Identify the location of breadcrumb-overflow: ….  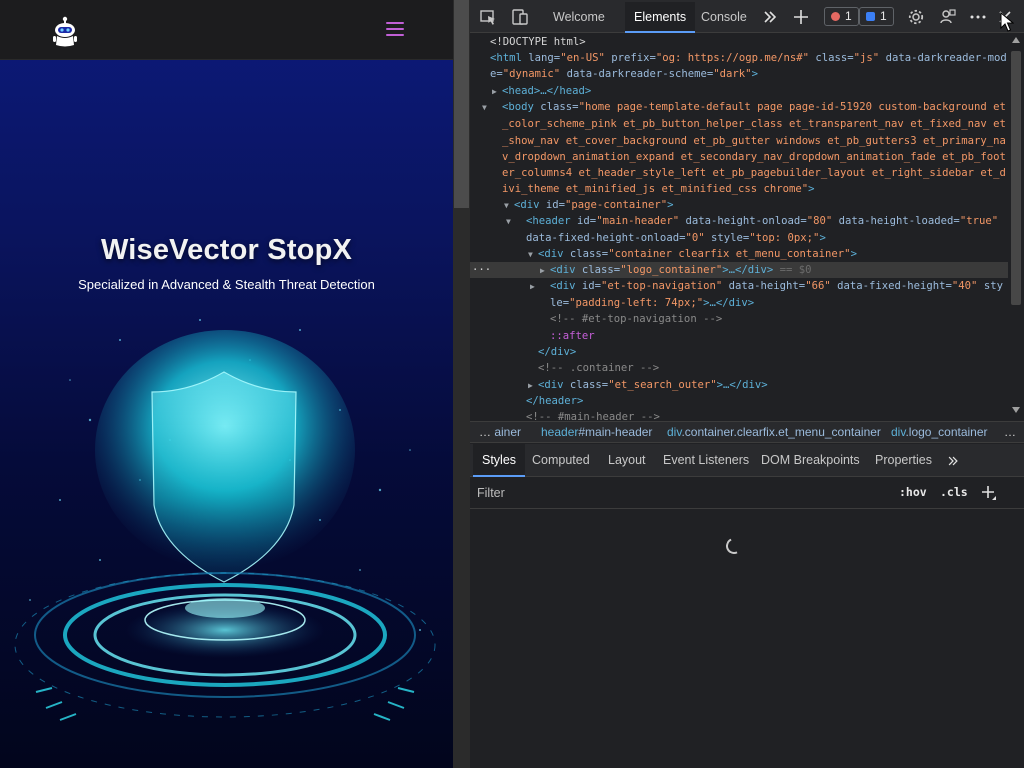
(1010, 432).